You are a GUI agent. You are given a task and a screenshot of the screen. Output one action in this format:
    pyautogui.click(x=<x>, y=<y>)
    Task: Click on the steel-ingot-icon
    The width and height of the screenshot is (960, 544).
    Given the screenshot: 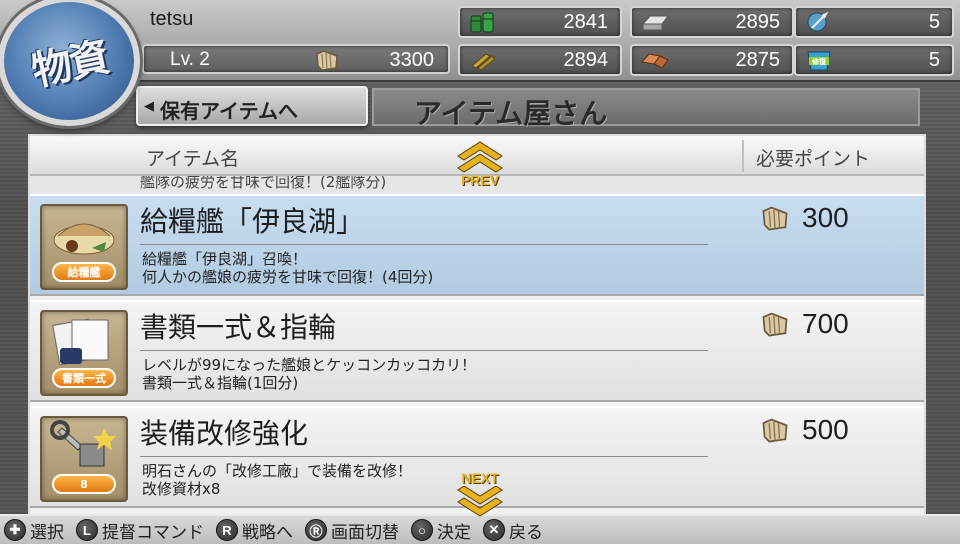 What is the action you would take?
    pyautogui.click(x=655, y=23)
    